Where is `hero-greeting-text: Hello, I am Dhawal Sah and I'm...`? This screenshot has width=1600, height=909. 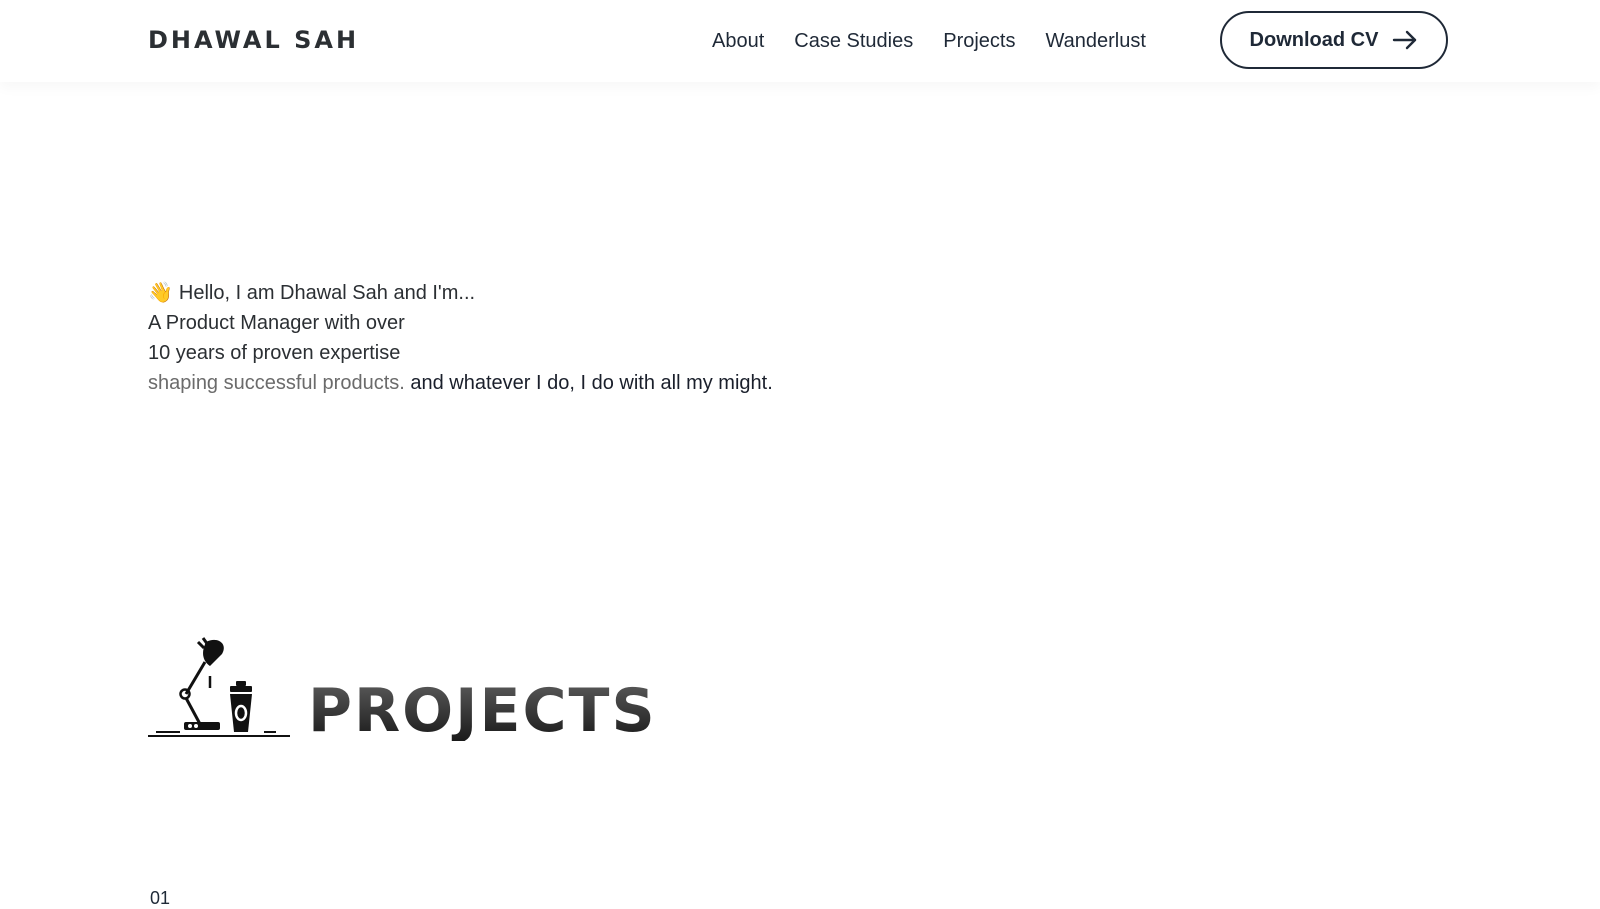 hero-greeting-text: Hello, I am Dhawal Sah and I'm... is located at coordinates (327, 293).